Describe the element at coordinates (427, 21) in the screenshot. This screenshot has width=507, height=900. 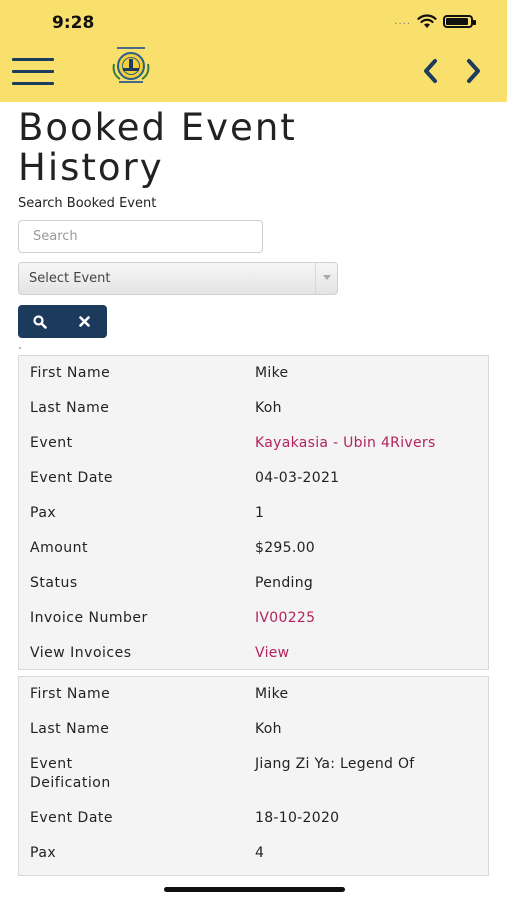
I see `wifi-icon` at that location.